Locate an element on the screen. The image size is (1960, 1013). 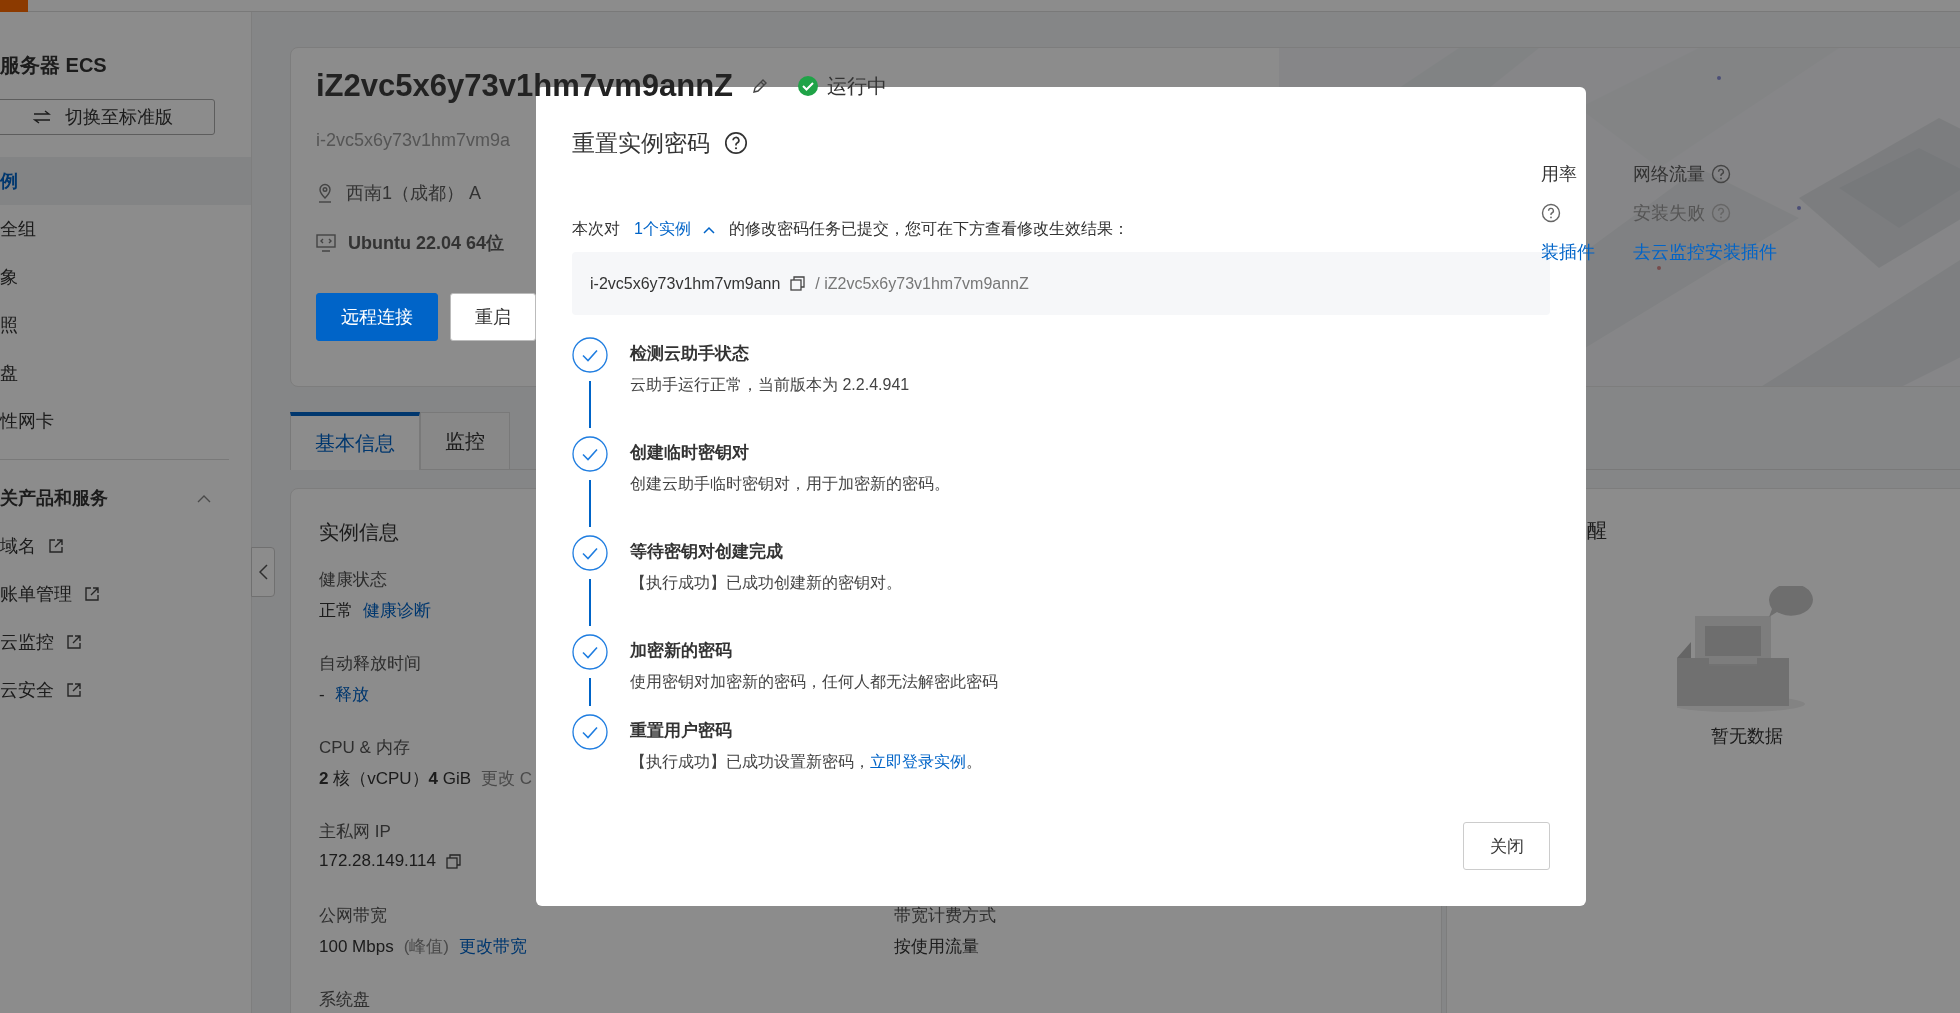
instance-name: iZ2vc5x6y73v1hm7vm9annZ is located at coordinates (525, 86).